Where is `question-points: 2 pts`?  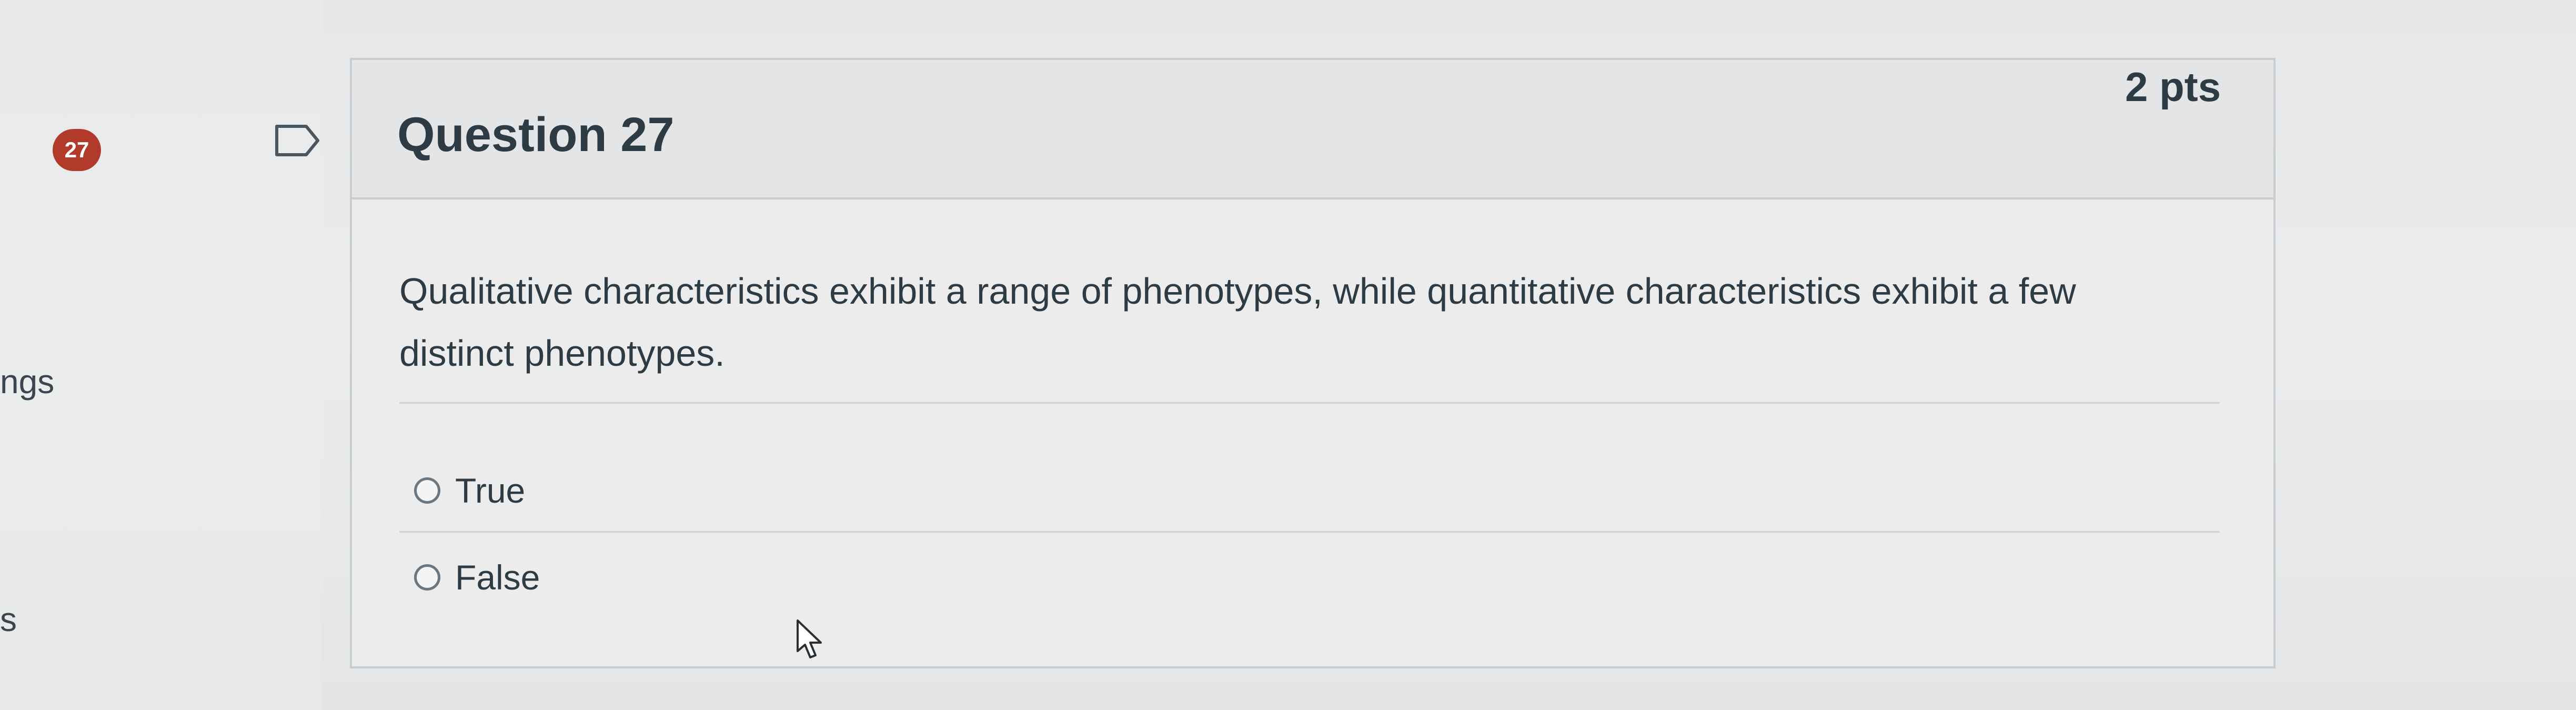
question-points: 2 pts is located at coordinates (2173, 87).